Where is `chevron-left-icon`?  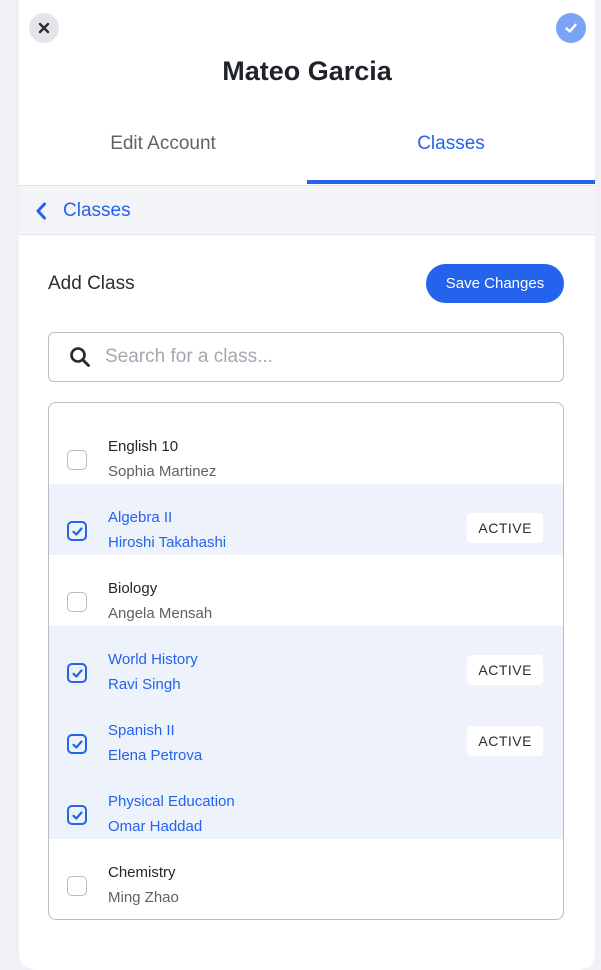
chevron-left-icon is located at coordinates (41, 211).